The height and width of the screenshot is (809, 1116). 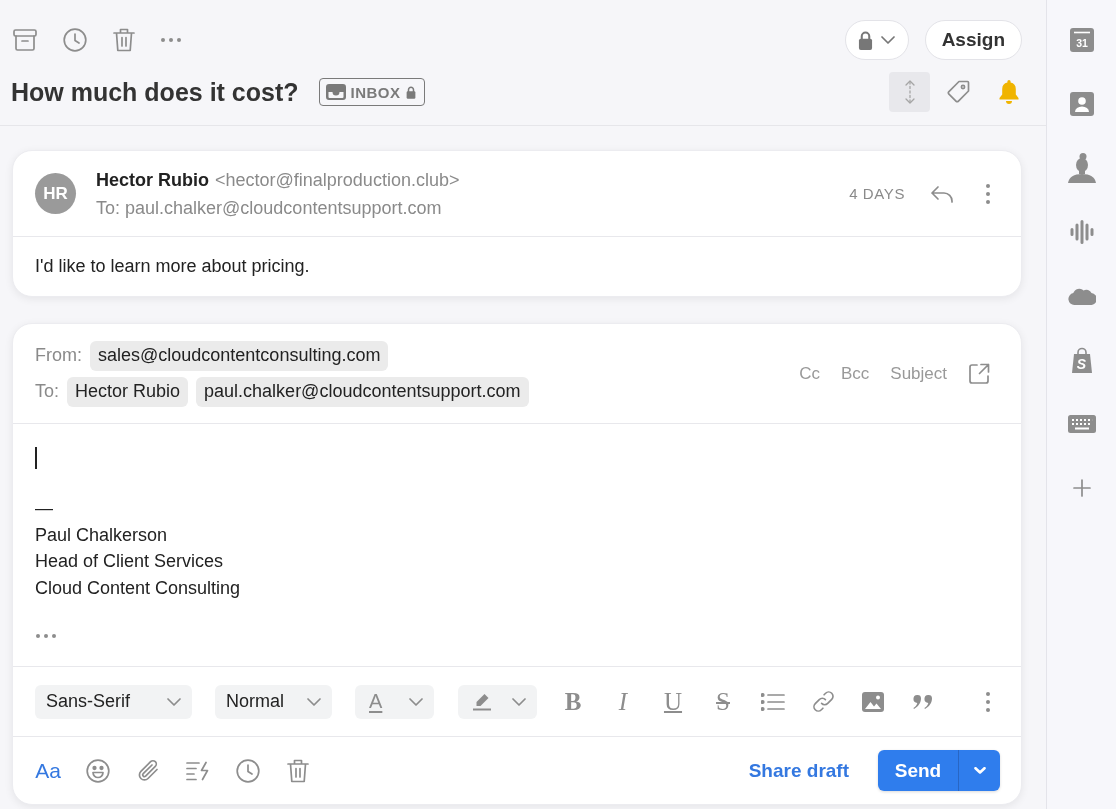 I want to click on bulleted-list-icon, so click(x=773, y=701).